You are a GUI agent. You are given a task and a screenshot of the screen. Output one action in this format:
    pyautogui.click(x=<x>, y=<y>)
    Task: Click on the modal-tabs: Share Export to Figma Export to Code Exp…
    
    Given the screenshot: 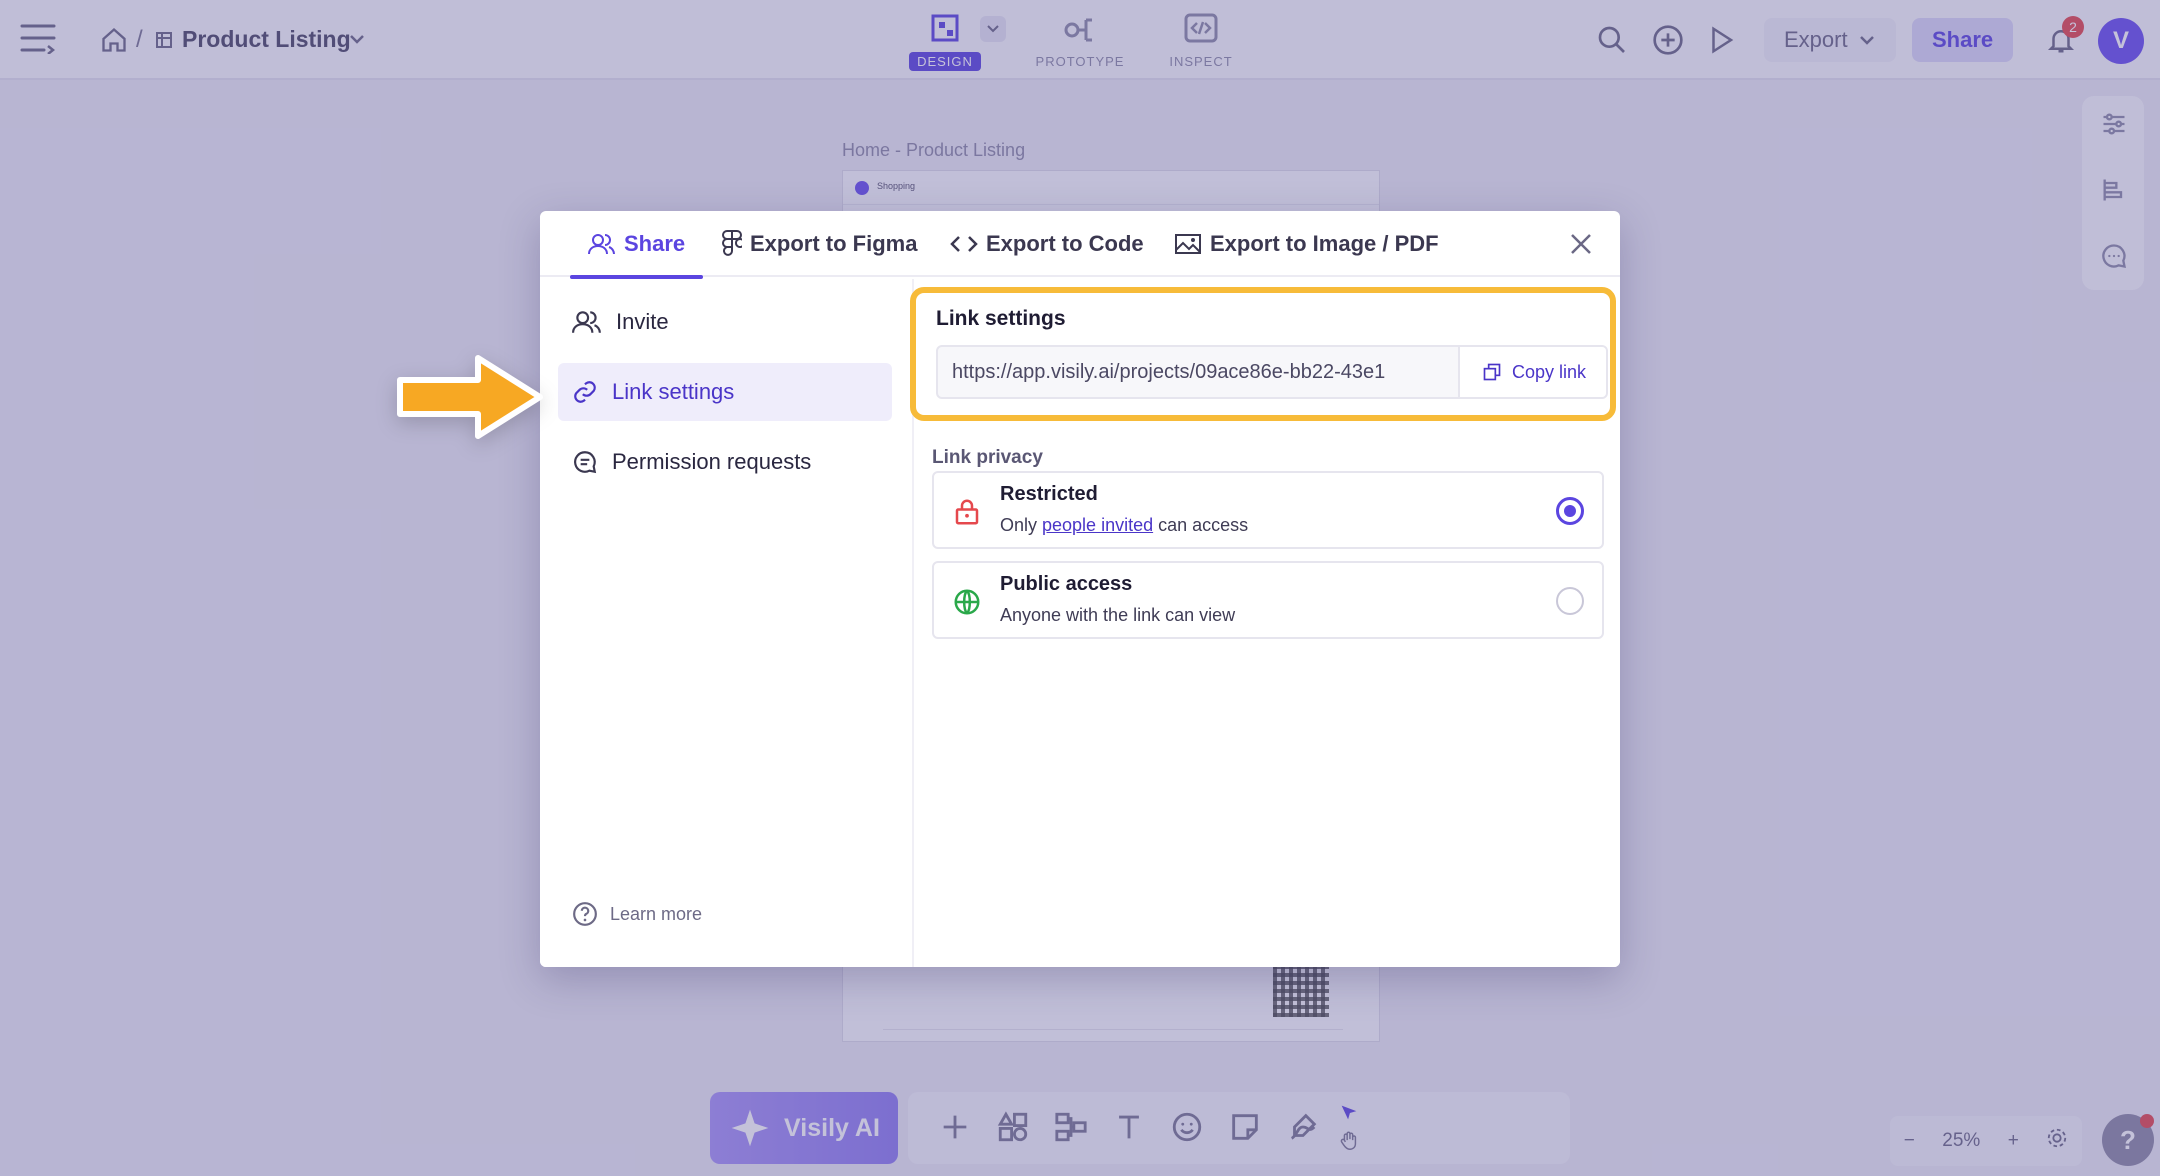 What is the action you would take?
    pyautogui.click(x=1080, y=245)
    